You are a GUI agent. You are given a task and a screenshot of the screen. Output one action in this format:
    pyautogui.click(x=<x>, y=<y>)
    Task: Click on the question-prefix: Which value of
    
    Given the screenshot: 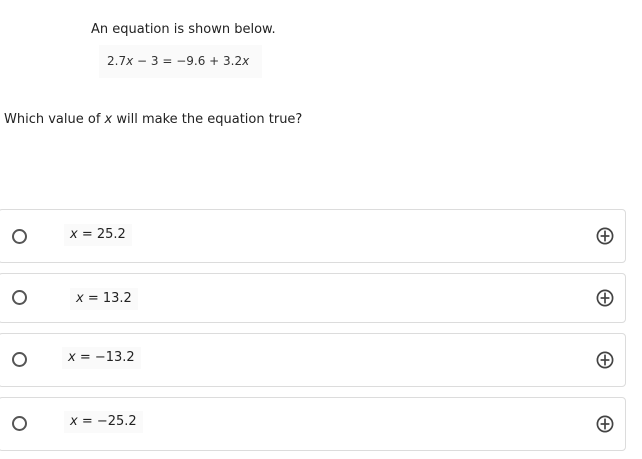 What is the action you would take?
    pyautogui.click(x=54, y=119)
    